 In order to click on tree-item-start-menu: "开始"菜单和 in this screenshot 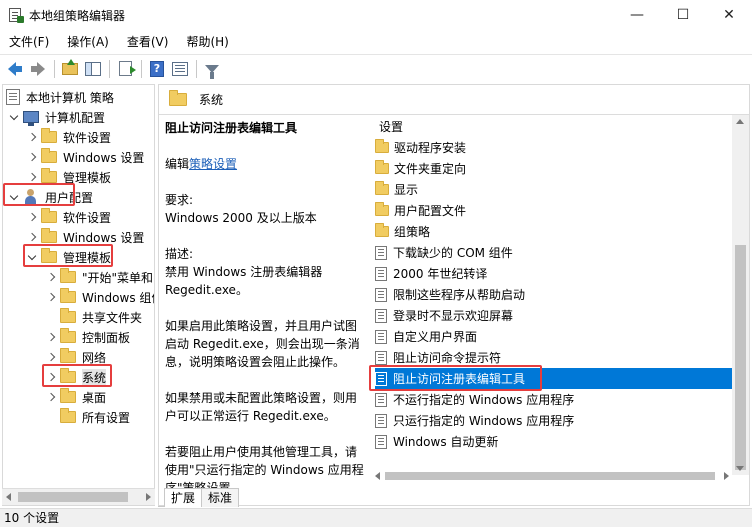, I will do `click(99, 277)`.